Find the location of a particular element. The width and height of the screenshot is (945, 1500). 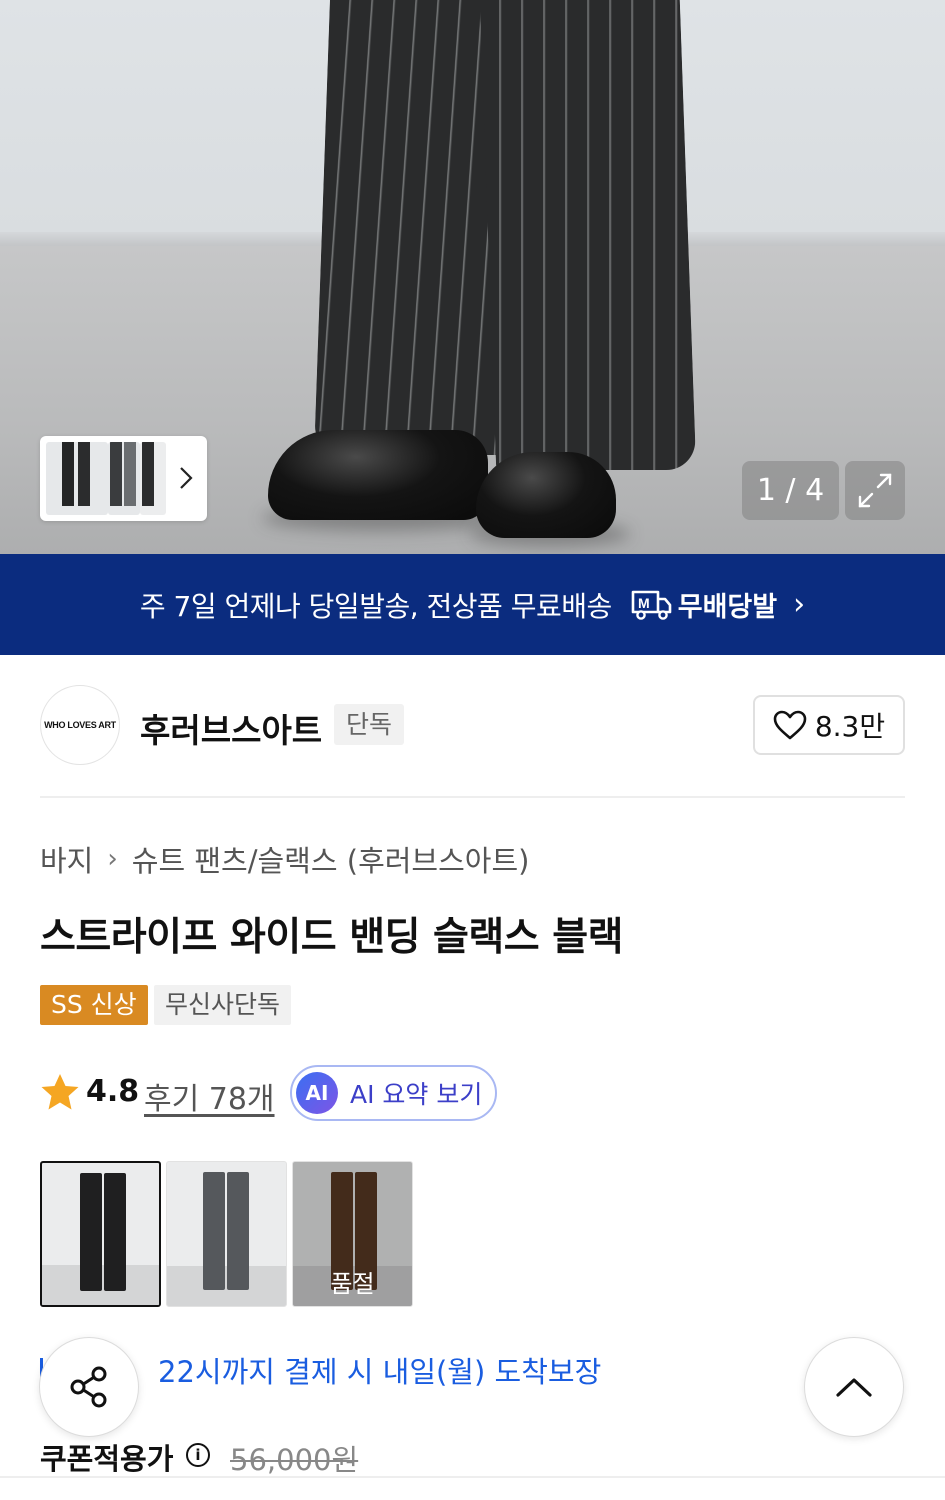

original-price: 56,000원 is located at coordinates (294, 1460).